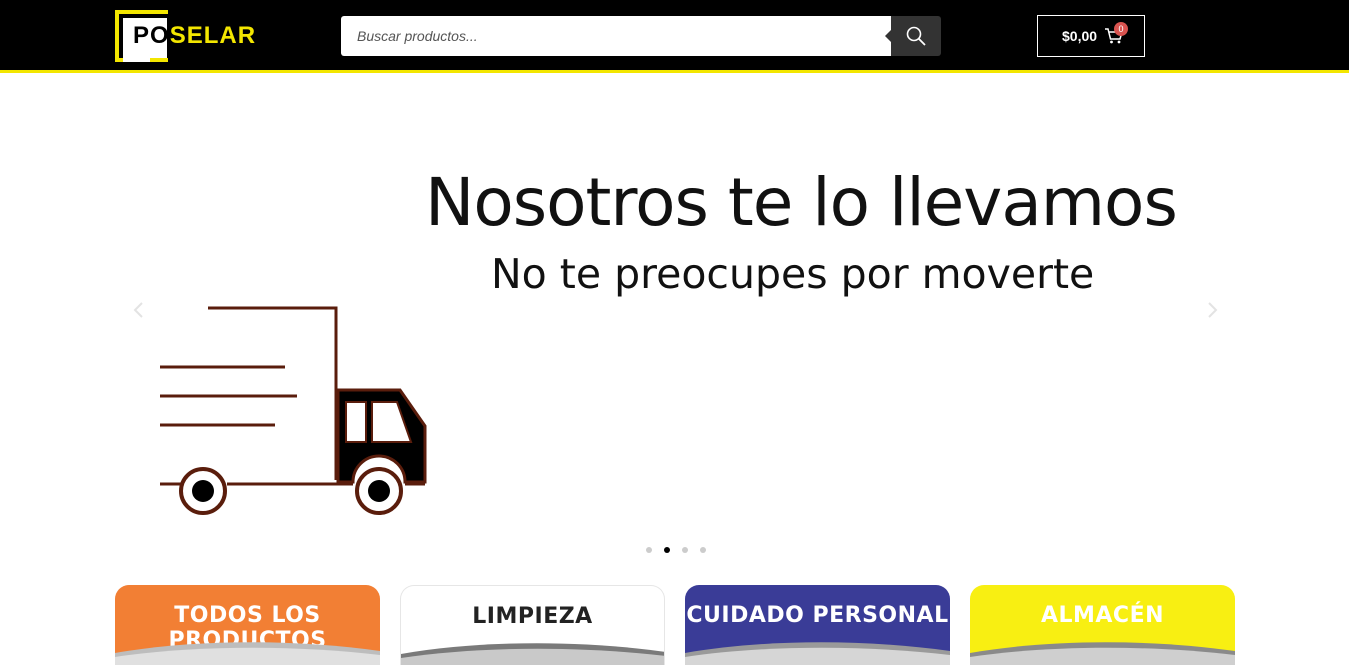 The height and width of the screenshot is (665, 1349). What do you see at coordinates (1080, 36) in the screenshot?
I see `cart-amount: $0,00` at bounding box center [1080, 36].